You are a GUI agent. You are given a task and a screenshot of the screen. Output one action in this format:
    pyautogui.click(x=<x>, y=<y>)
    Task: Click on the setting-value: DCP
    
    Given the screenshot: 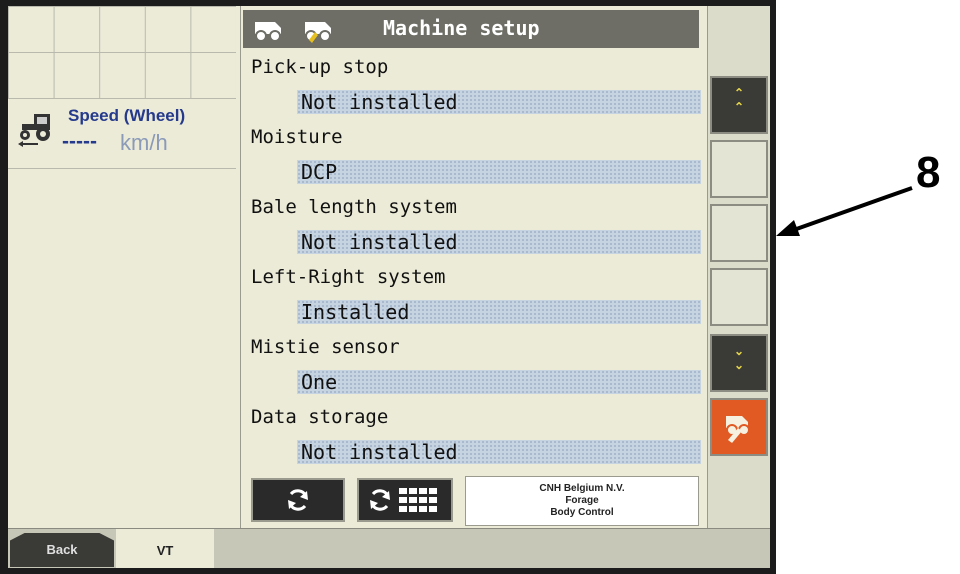 What is the action you would take?
    pyautogui.click(x=499, y=172)
    